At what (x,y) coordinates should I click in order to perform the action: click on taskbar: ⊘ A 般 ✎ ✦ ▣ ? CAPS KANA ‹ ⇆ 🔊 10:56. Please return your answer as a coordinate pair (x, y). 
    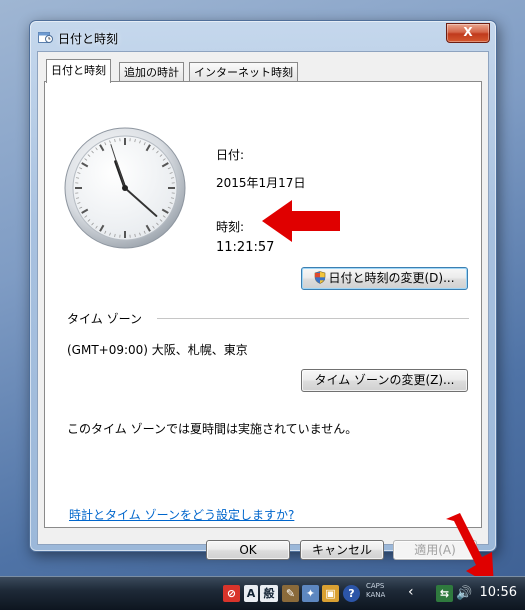
    Looking at the image, I should click on (262, 593).